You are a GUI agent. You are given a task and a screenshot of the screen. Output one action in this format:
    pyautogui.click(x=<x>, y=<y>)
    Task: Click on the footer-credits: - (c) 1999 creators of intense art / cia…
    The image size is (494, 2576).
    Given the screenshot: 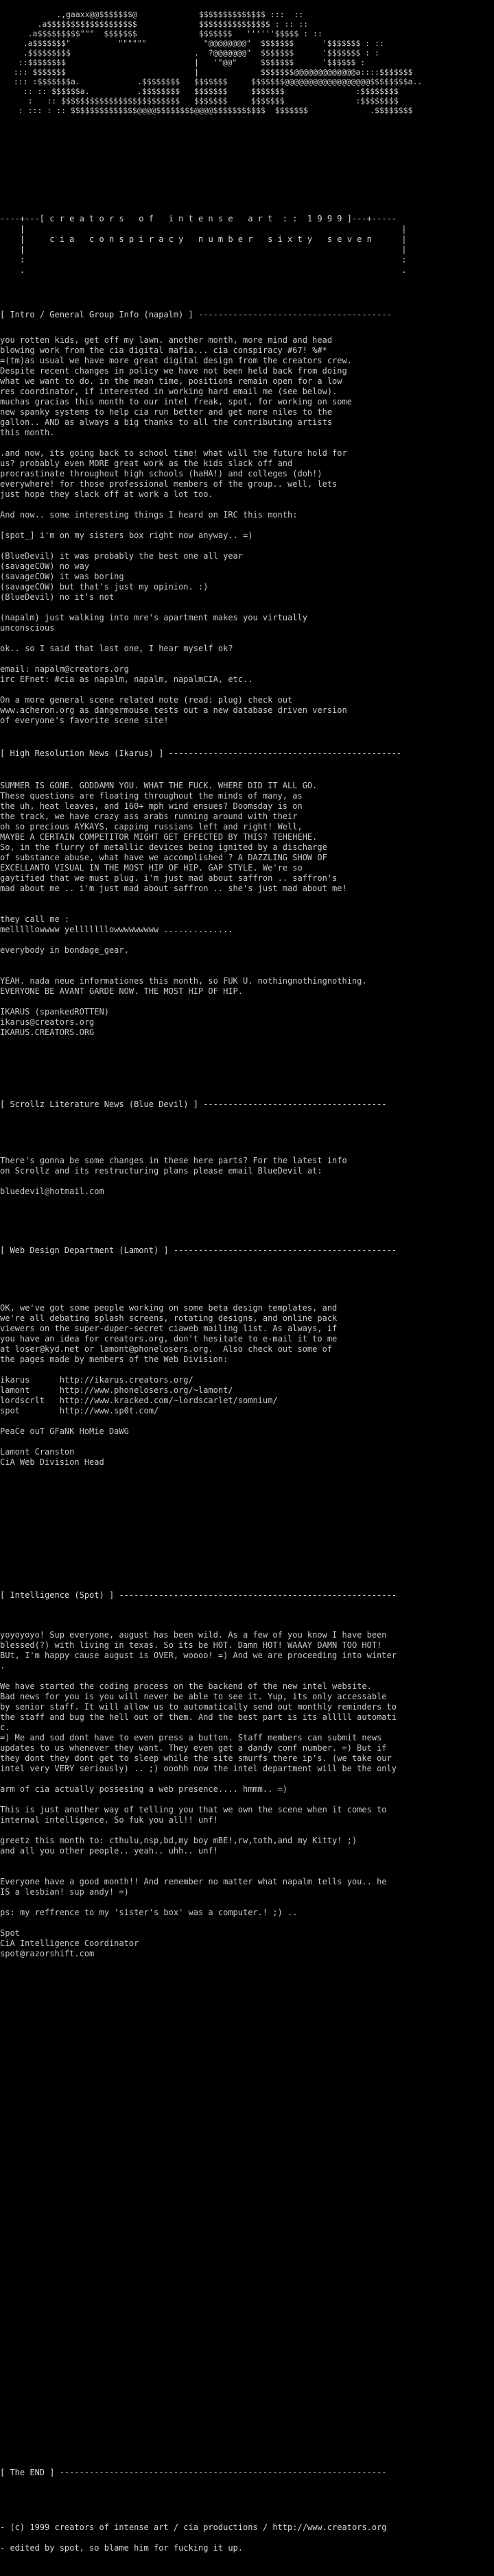 What is the action you would take?
    pyautogui.click(x=193, y=2538)
    